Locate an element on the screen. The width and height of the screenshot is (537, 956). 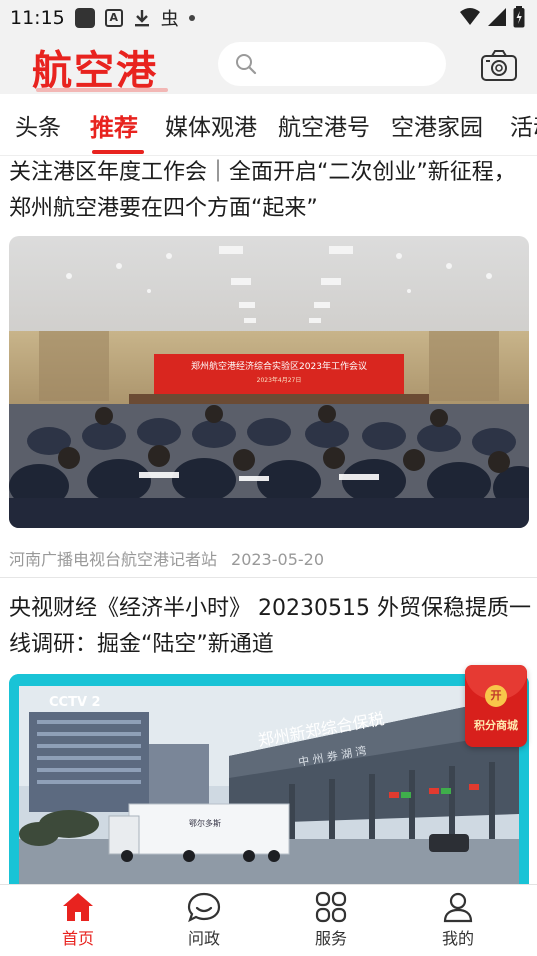
points-mall-button: 开 积分商城 is located at coordinates (496, 706).